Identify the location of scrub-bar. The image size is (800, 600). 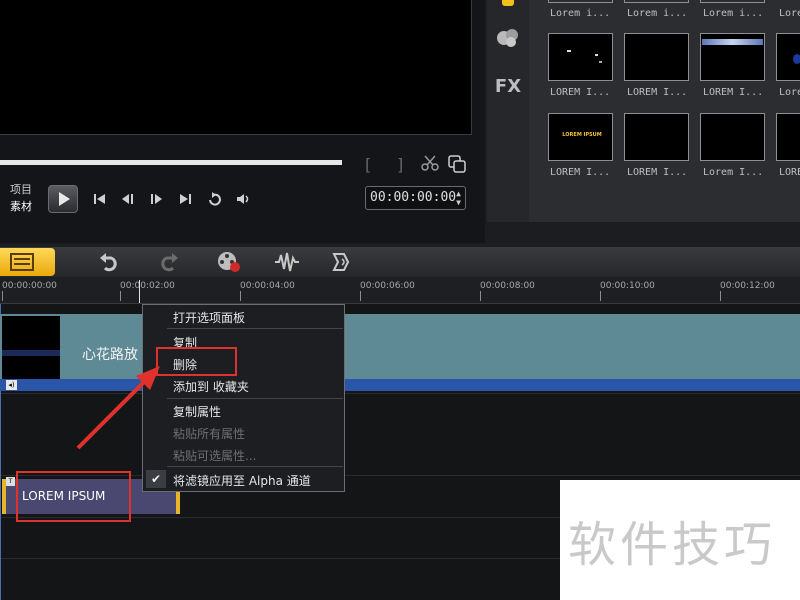
(171, 162).